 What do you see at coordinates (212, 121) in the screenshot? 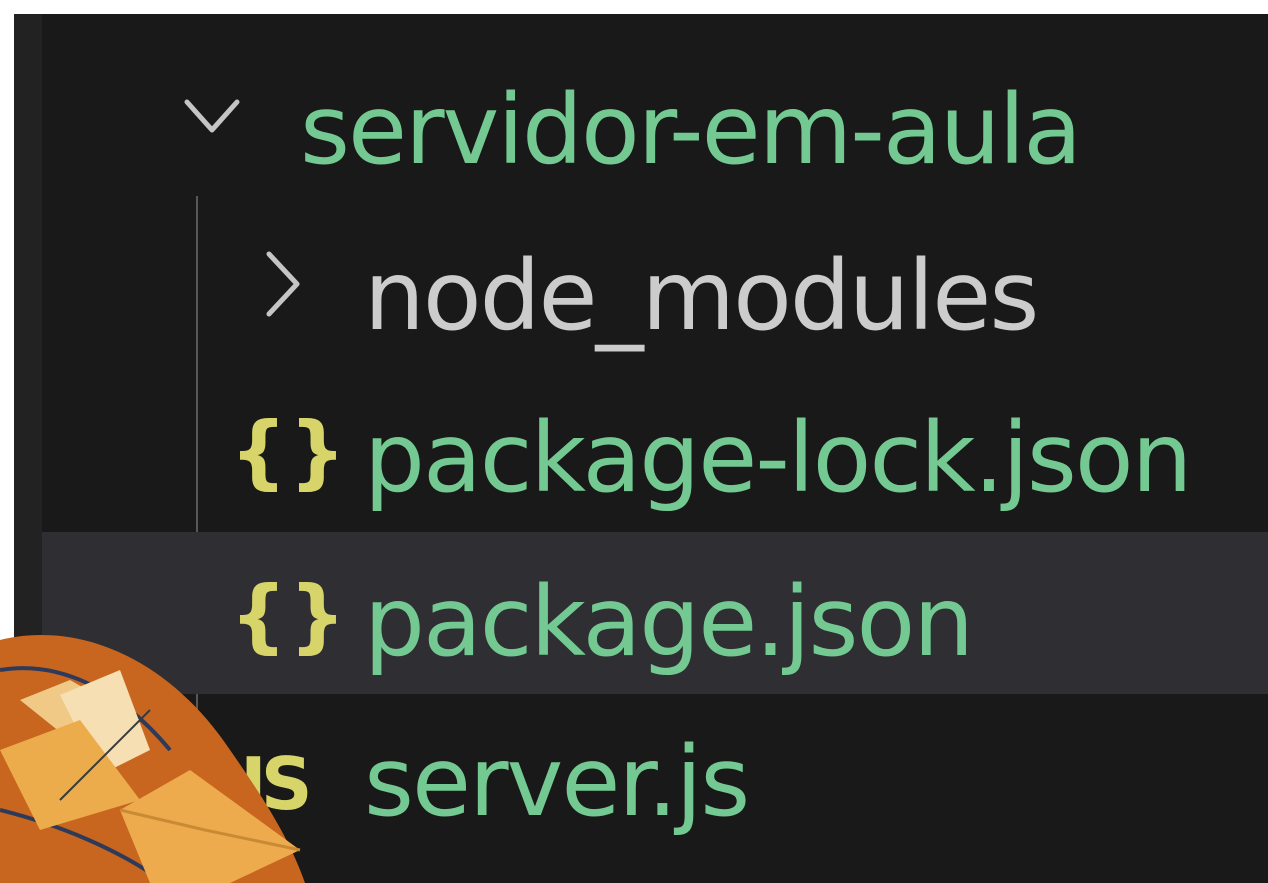
I see `chevron-down-icon` at bounding box center [212, 121].